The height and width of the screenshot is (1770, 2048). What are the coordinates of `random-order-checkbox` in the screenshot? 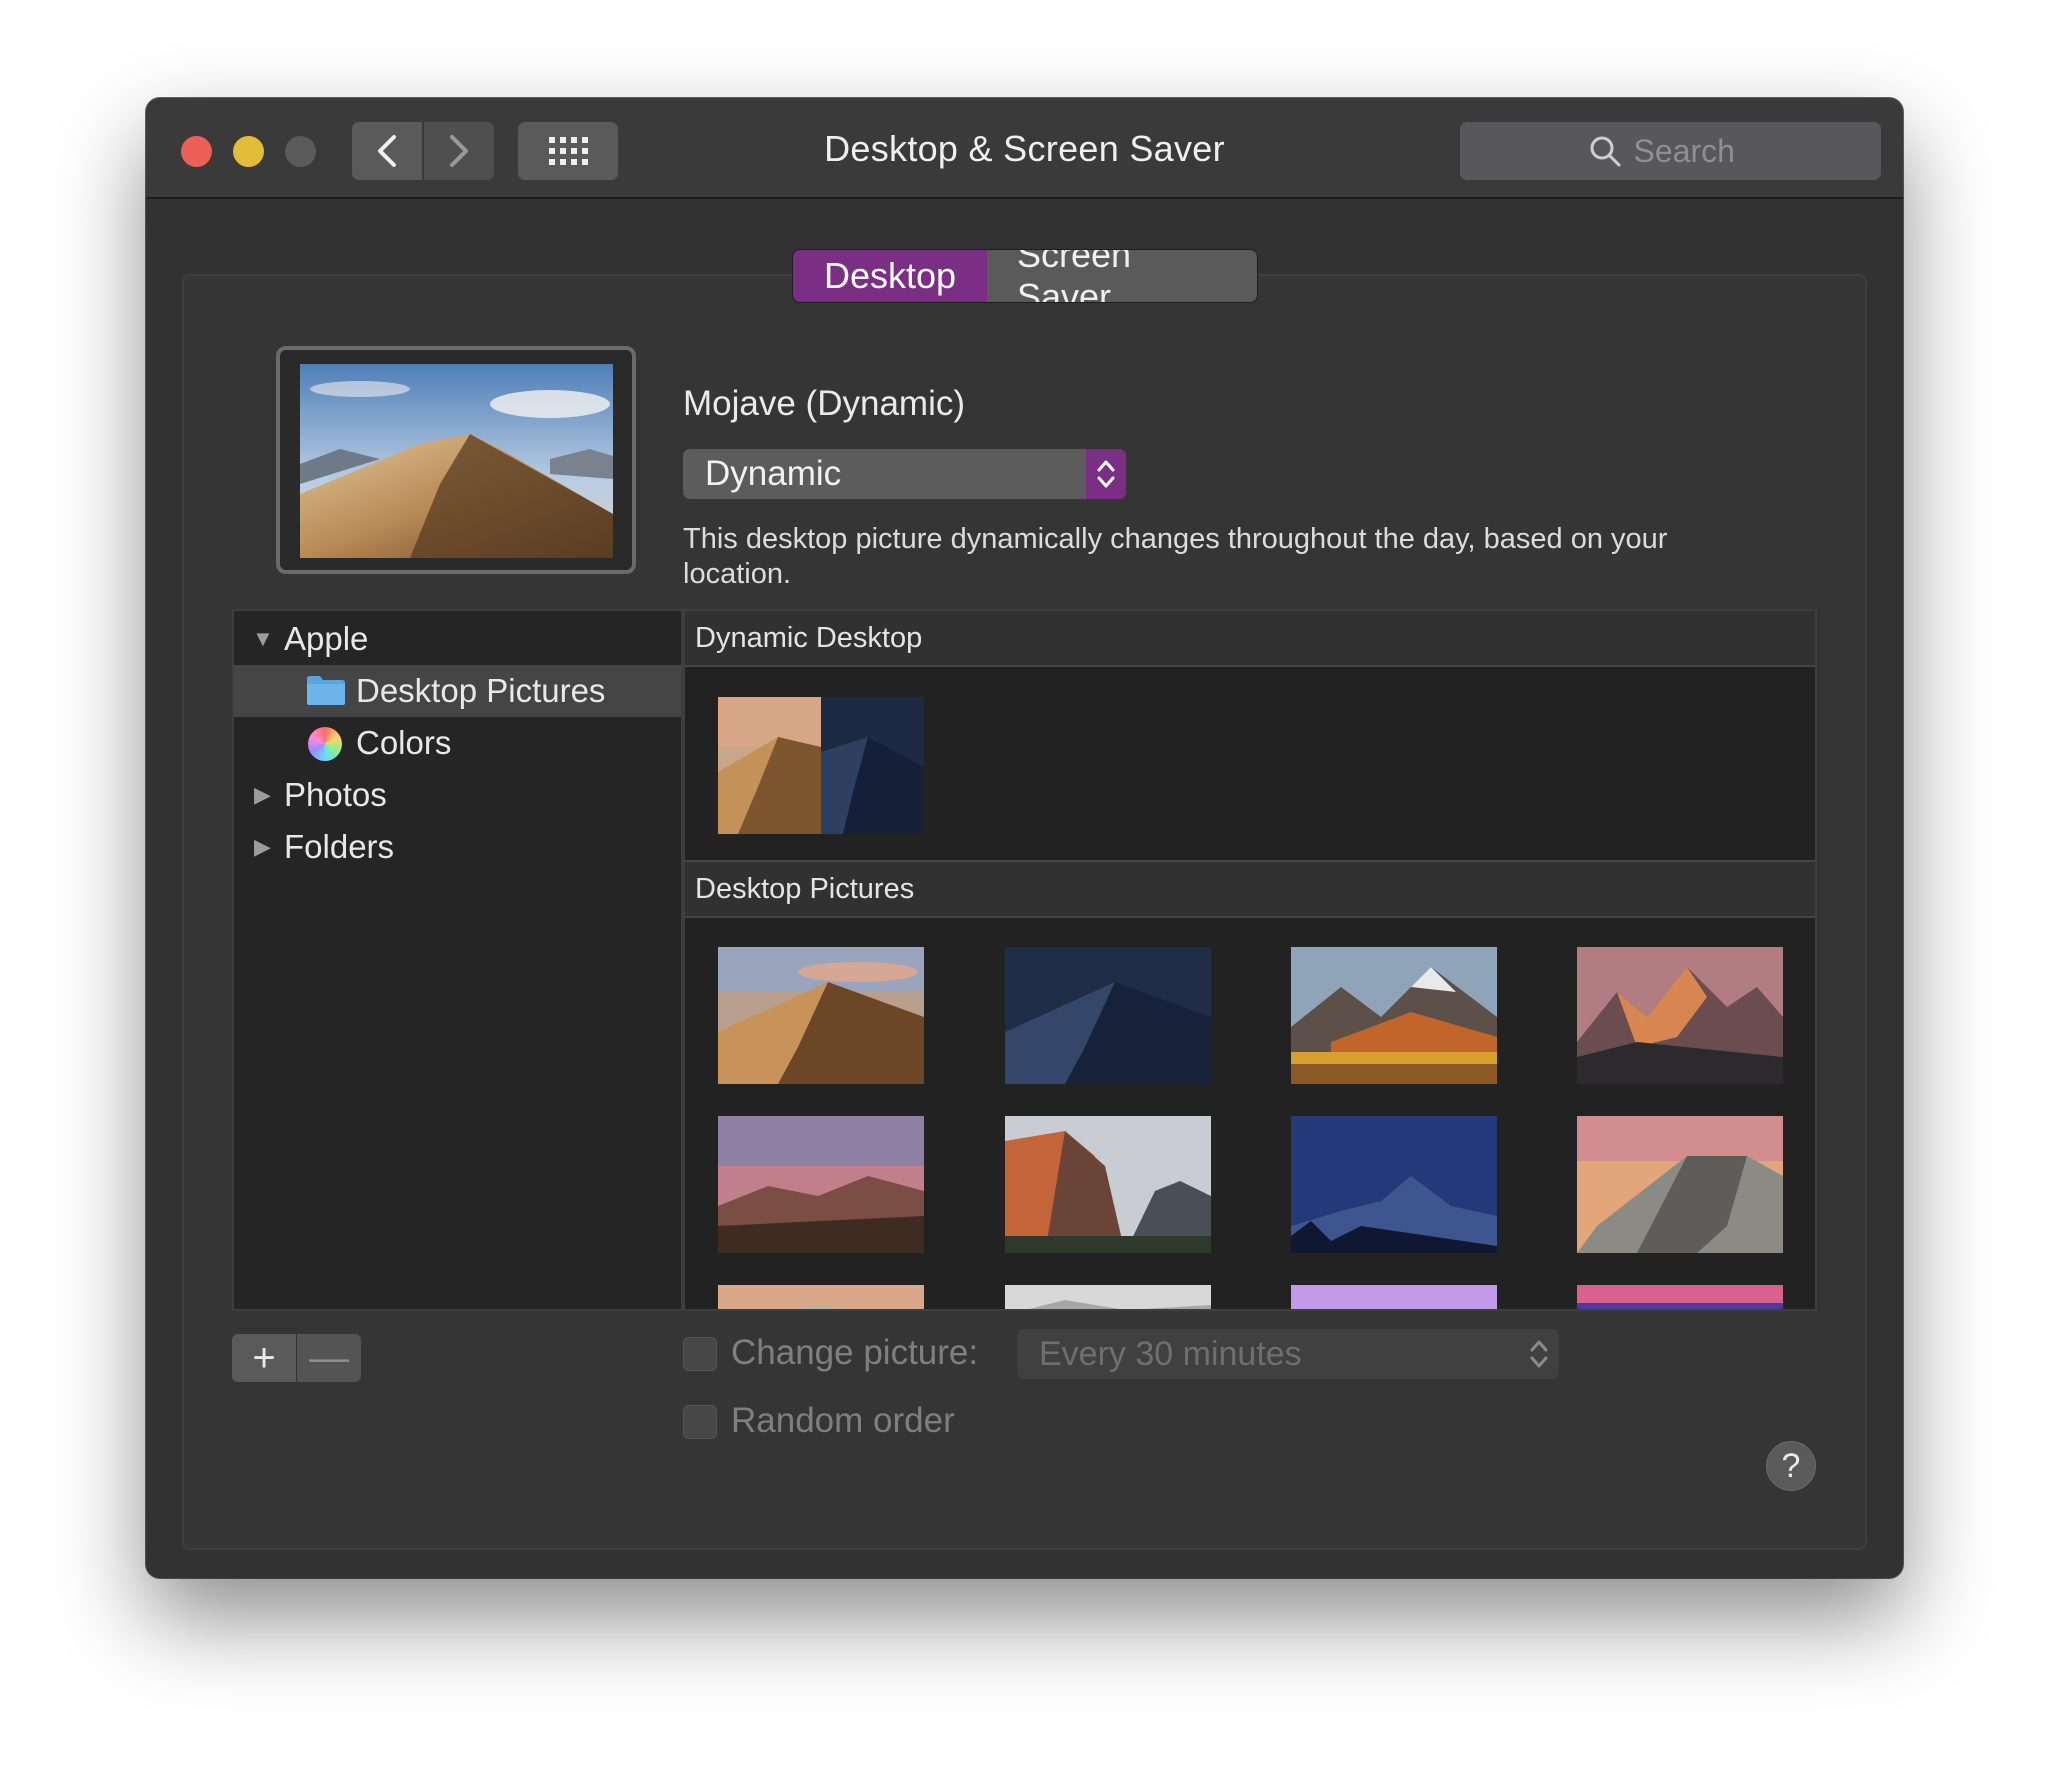 It's located at (700, 1422).